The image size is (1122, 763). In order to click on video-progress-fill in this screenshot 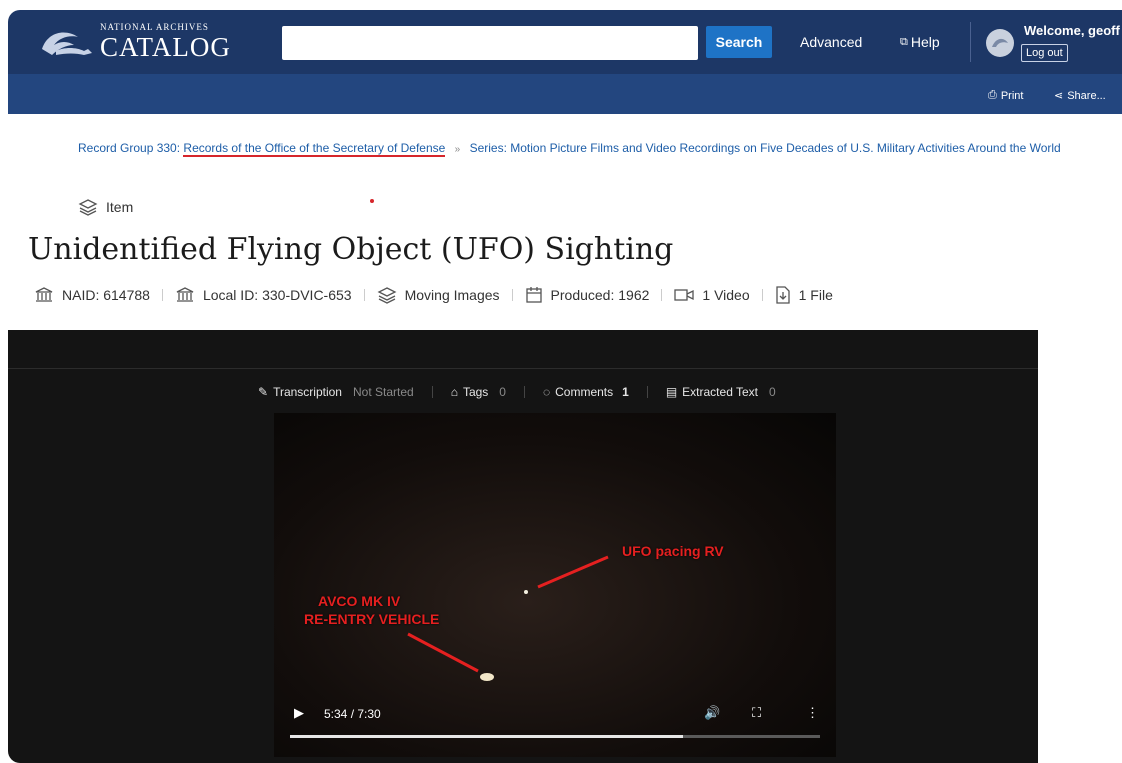, I will do `click(487, 736)`.